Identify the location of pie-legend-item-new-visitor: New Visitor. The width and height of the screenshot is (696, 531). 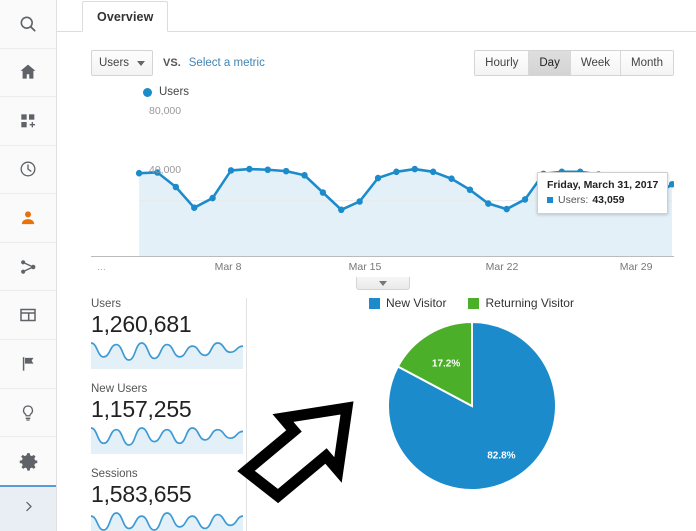
(407, 303).